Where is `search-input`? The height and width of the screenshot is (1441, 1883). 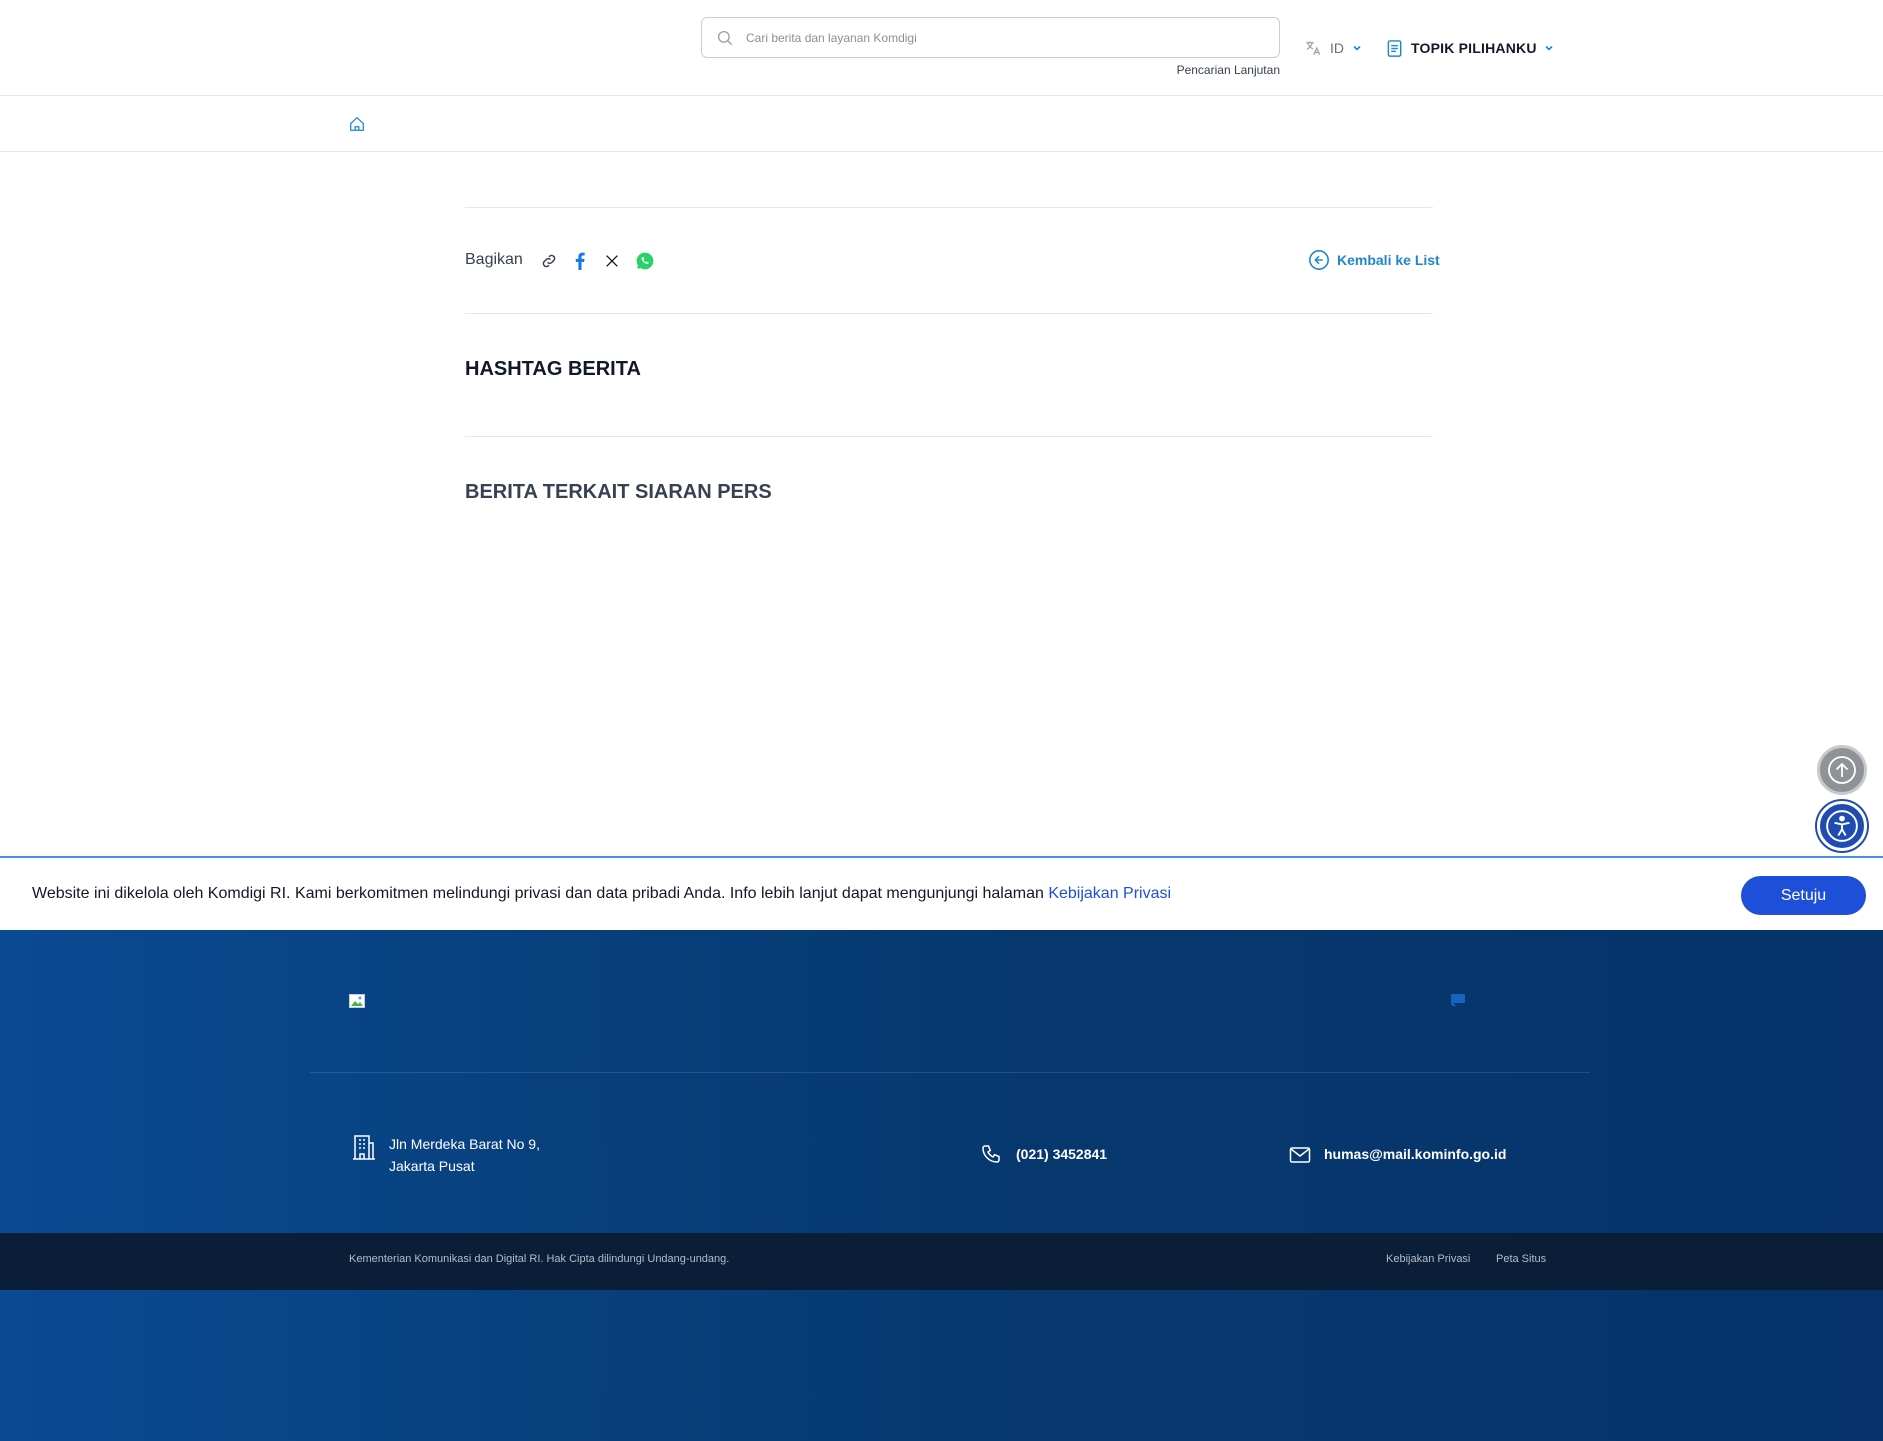 search-input is located at coordinates (1006, 37).